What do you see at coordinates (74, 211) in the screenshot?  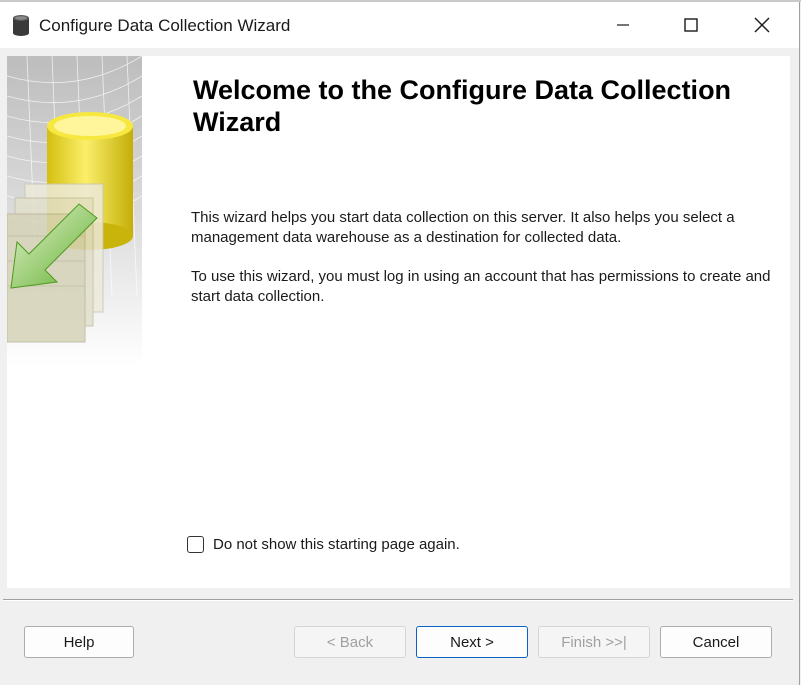 I see `wizard-banner-image` at bounding box center [74, 211].